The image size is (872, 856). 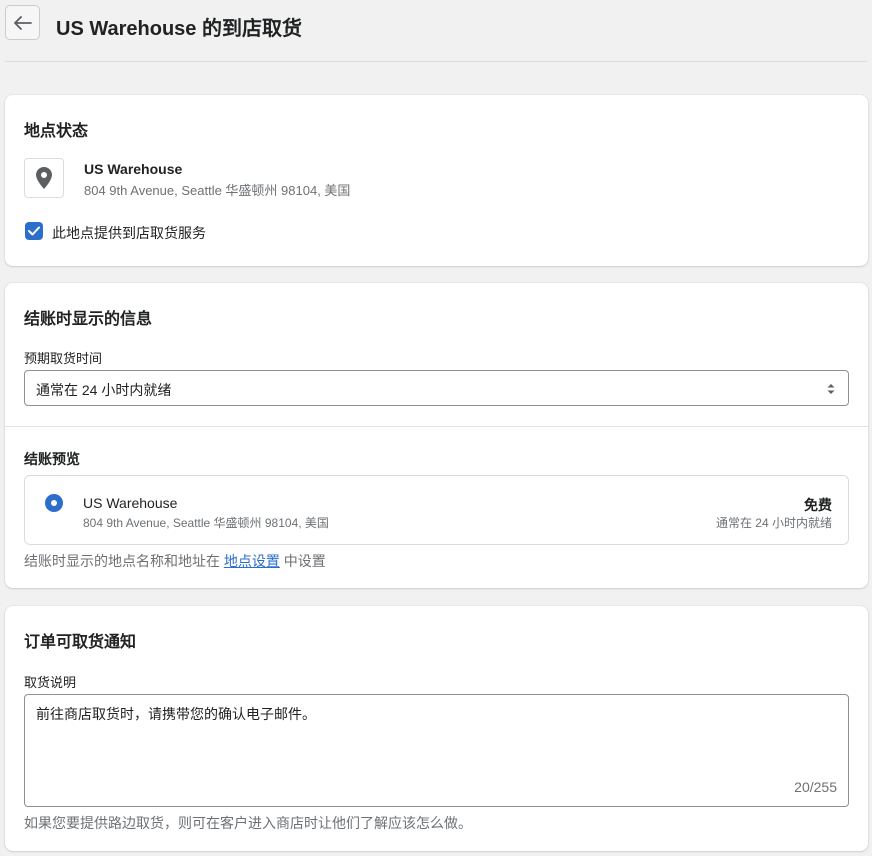 I want to click on location-address: 804 9th Avenue, Seattle 华盛顿州 98104, 美国, so click(x=217, y=190).